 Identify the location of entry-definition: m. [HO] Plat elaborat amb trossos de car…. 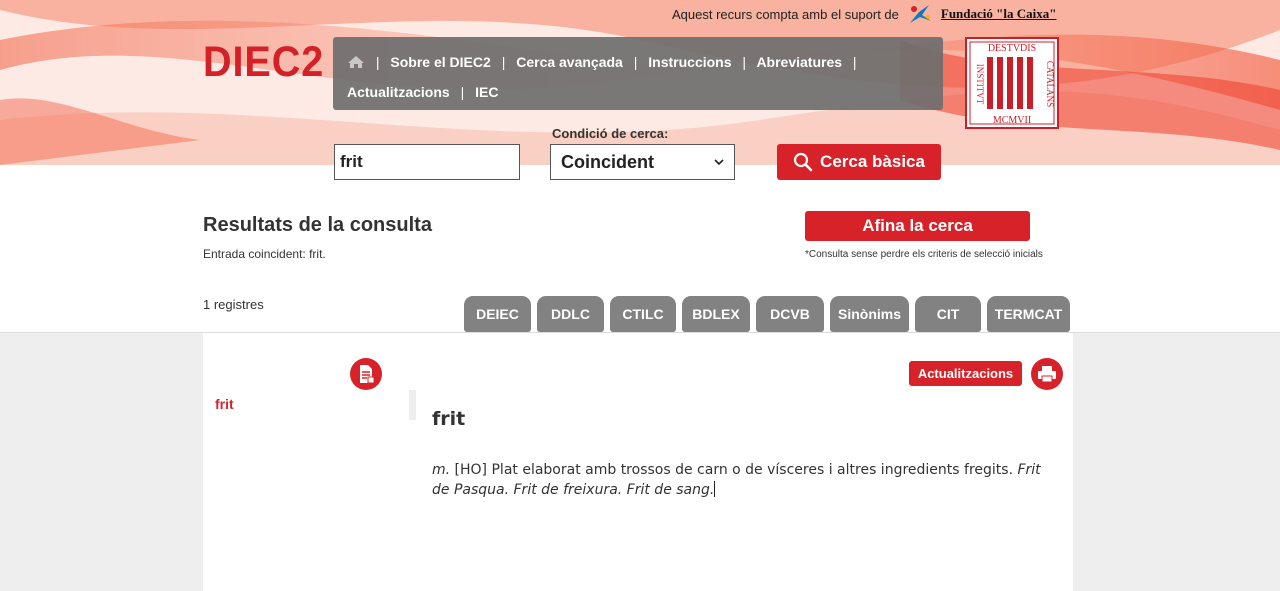
(747, 480).